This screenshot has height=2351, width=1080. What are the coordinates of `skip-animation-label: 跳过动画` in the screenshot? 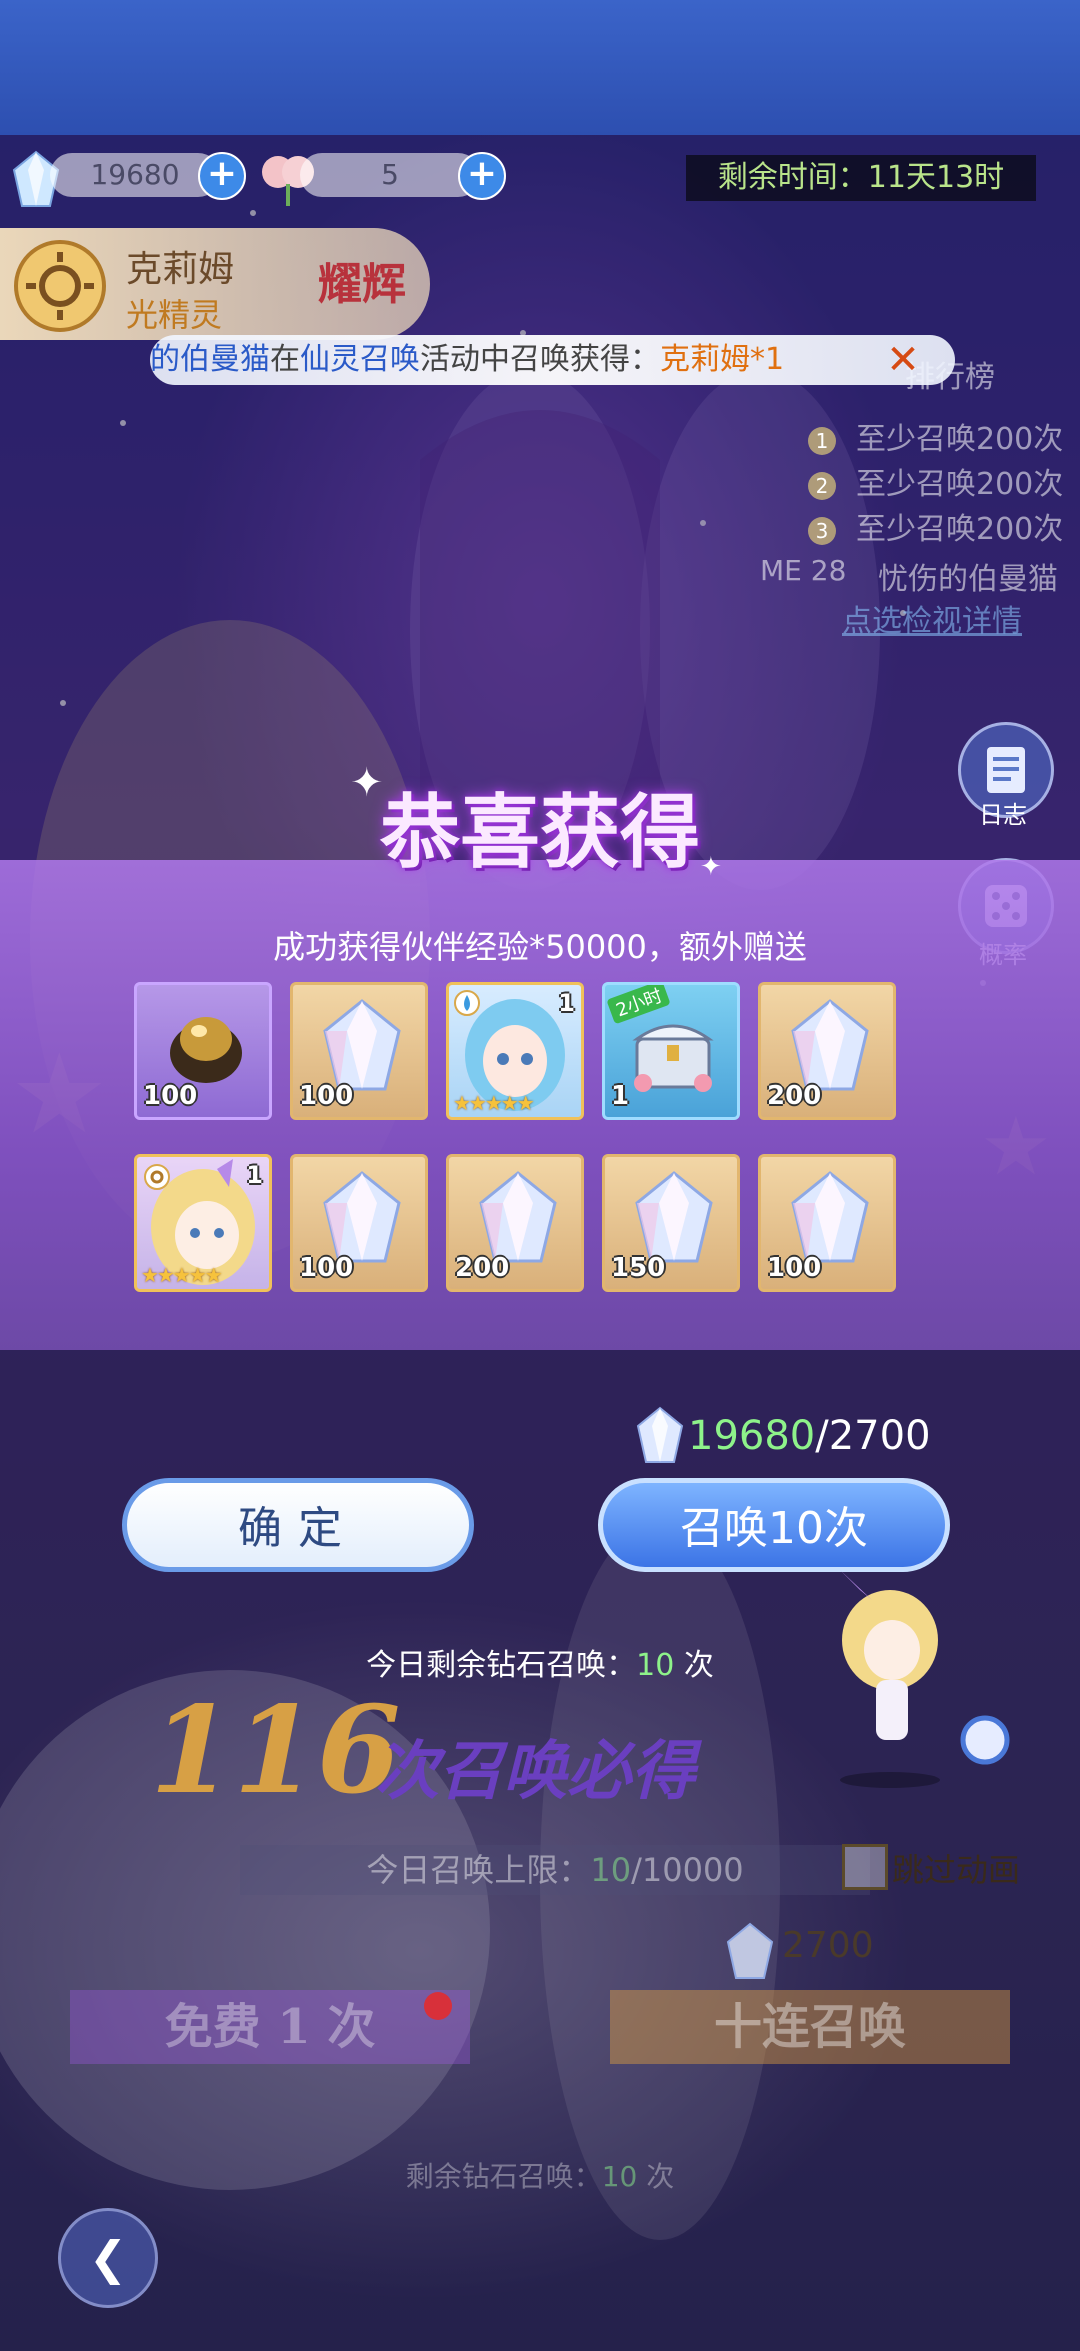 It's located at (956, 1870).